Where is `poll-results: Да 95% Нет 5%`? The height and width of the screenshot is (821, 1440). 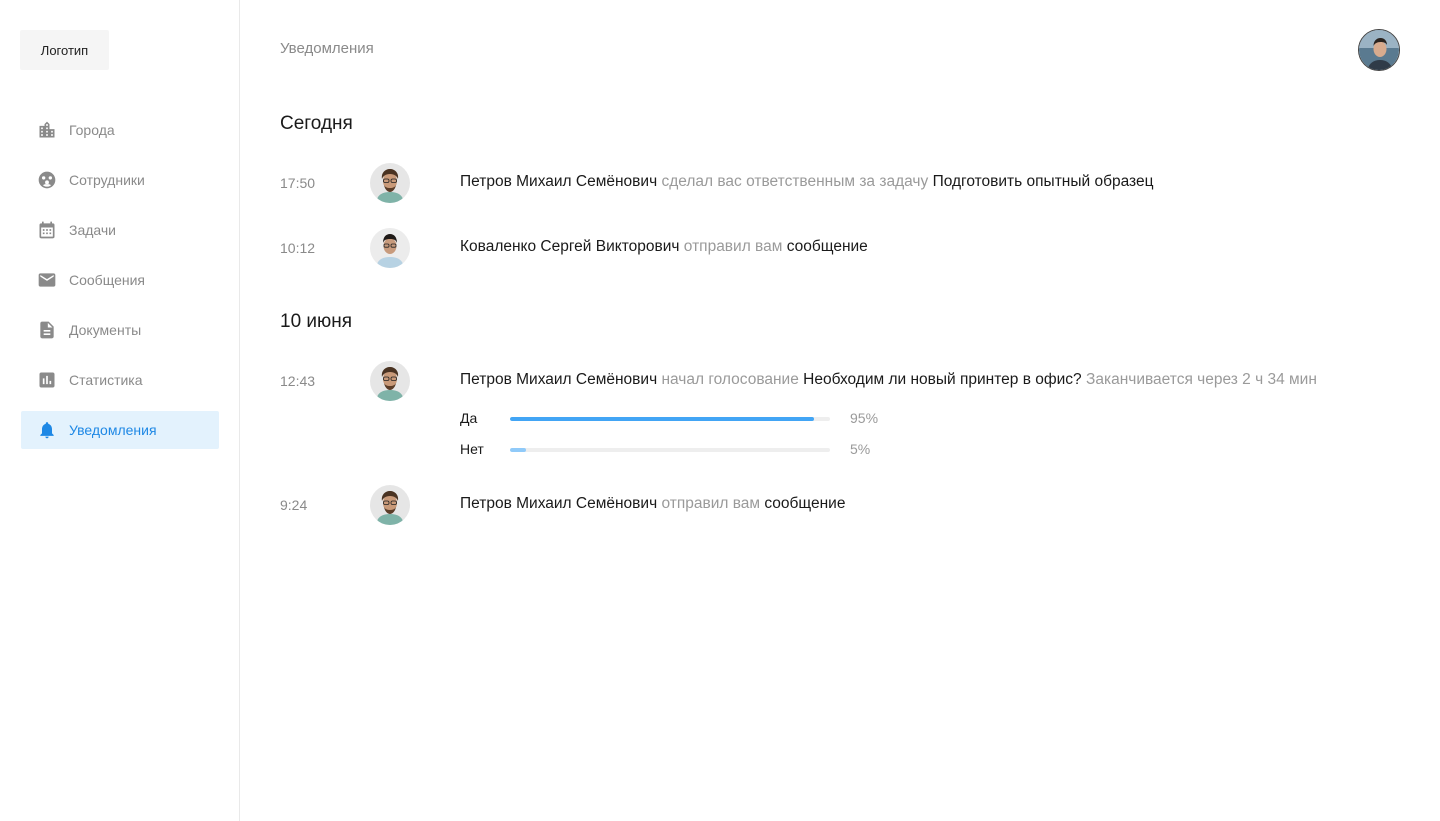 poll-results: Да 95% Нет 5% is located at coordinates (680, 441).